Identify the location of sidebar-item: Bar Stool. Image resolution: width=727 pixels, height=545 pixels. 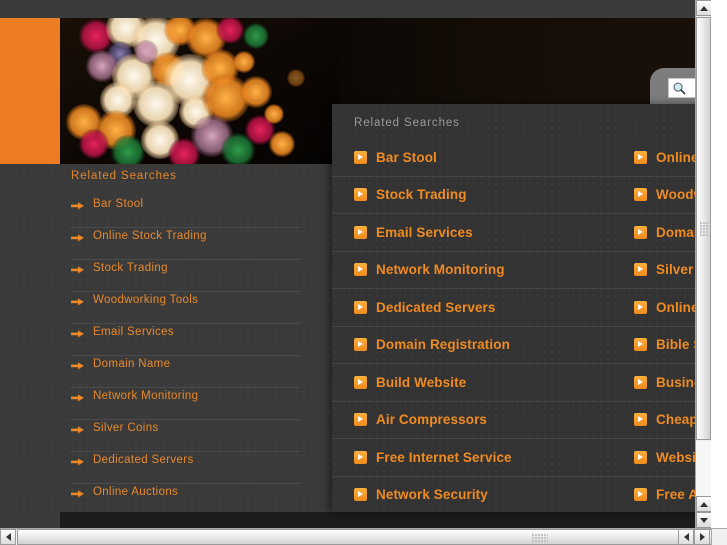
(185, 212).